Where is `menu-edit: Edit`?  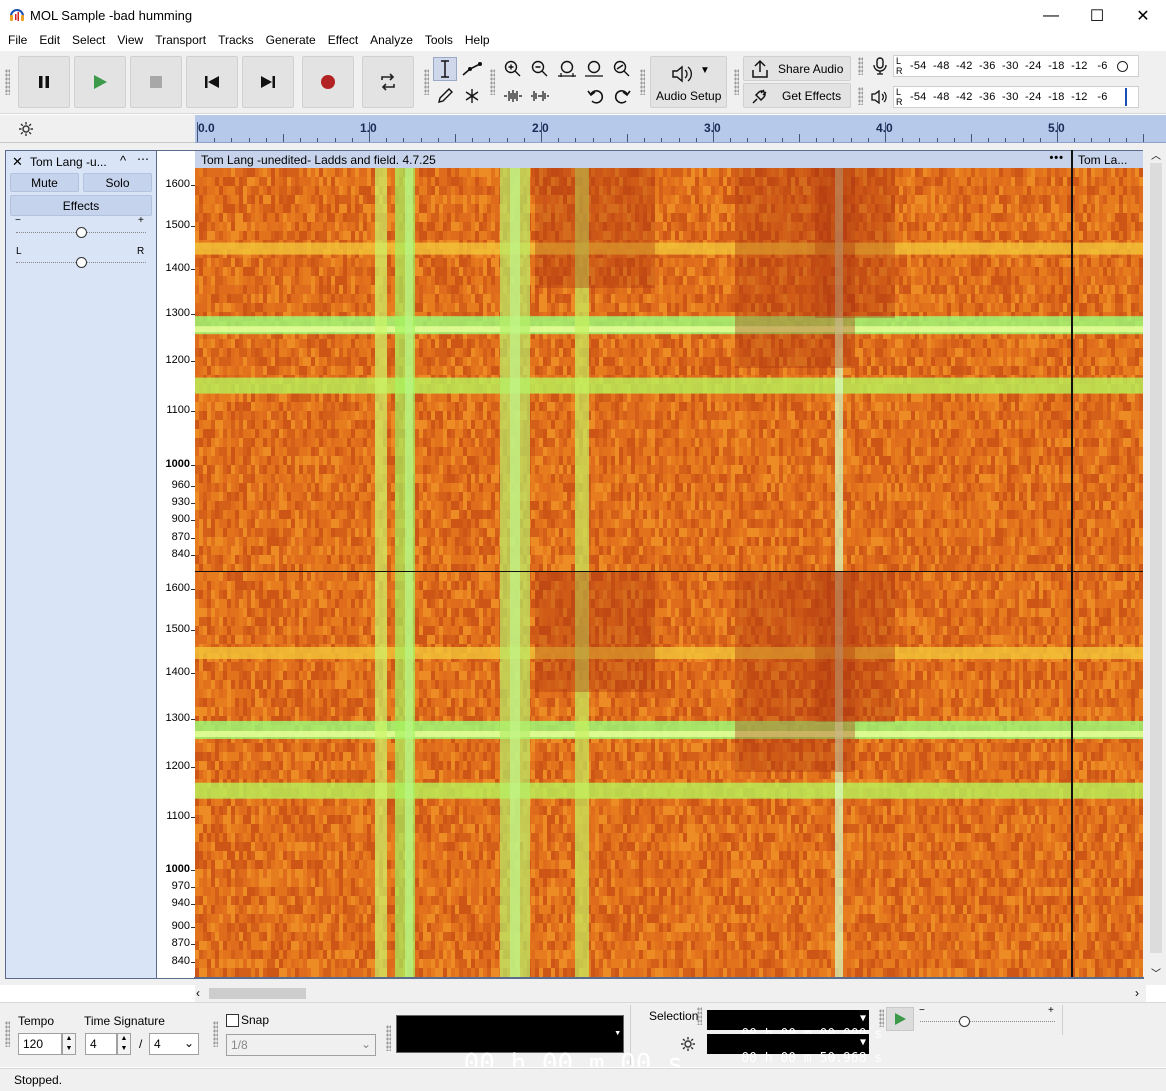
menu-edit: Edit is located at coordinates (49, 41).